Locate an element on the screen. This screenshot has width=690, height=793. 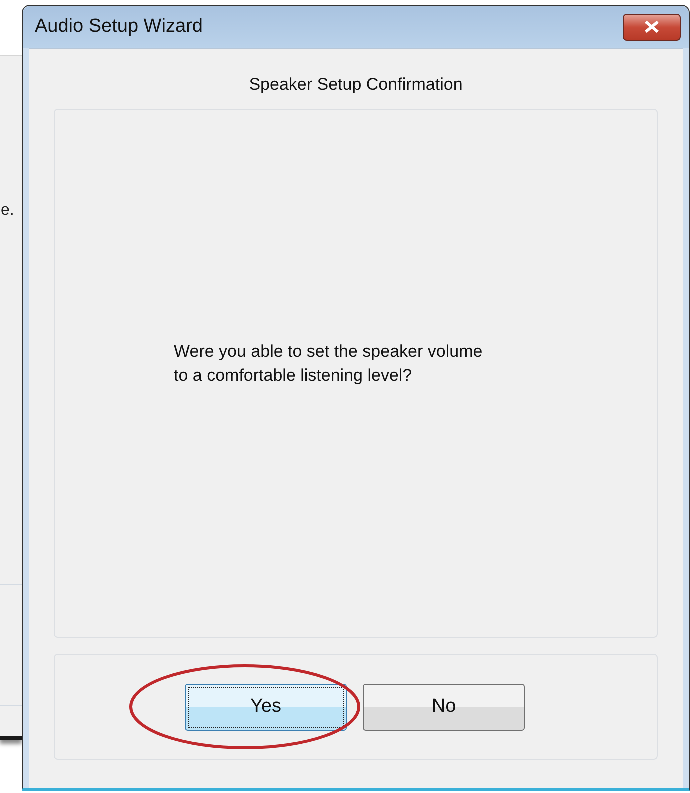
window-title: Audio Setup Wizard is located at coordinates (119, 27).